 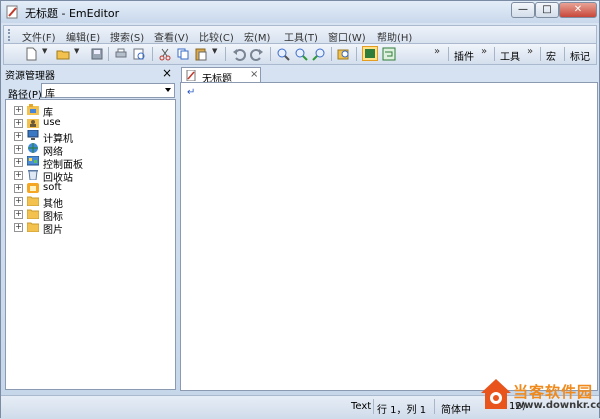 I want to click on print-preview-icon, so click(x=139, y=54).